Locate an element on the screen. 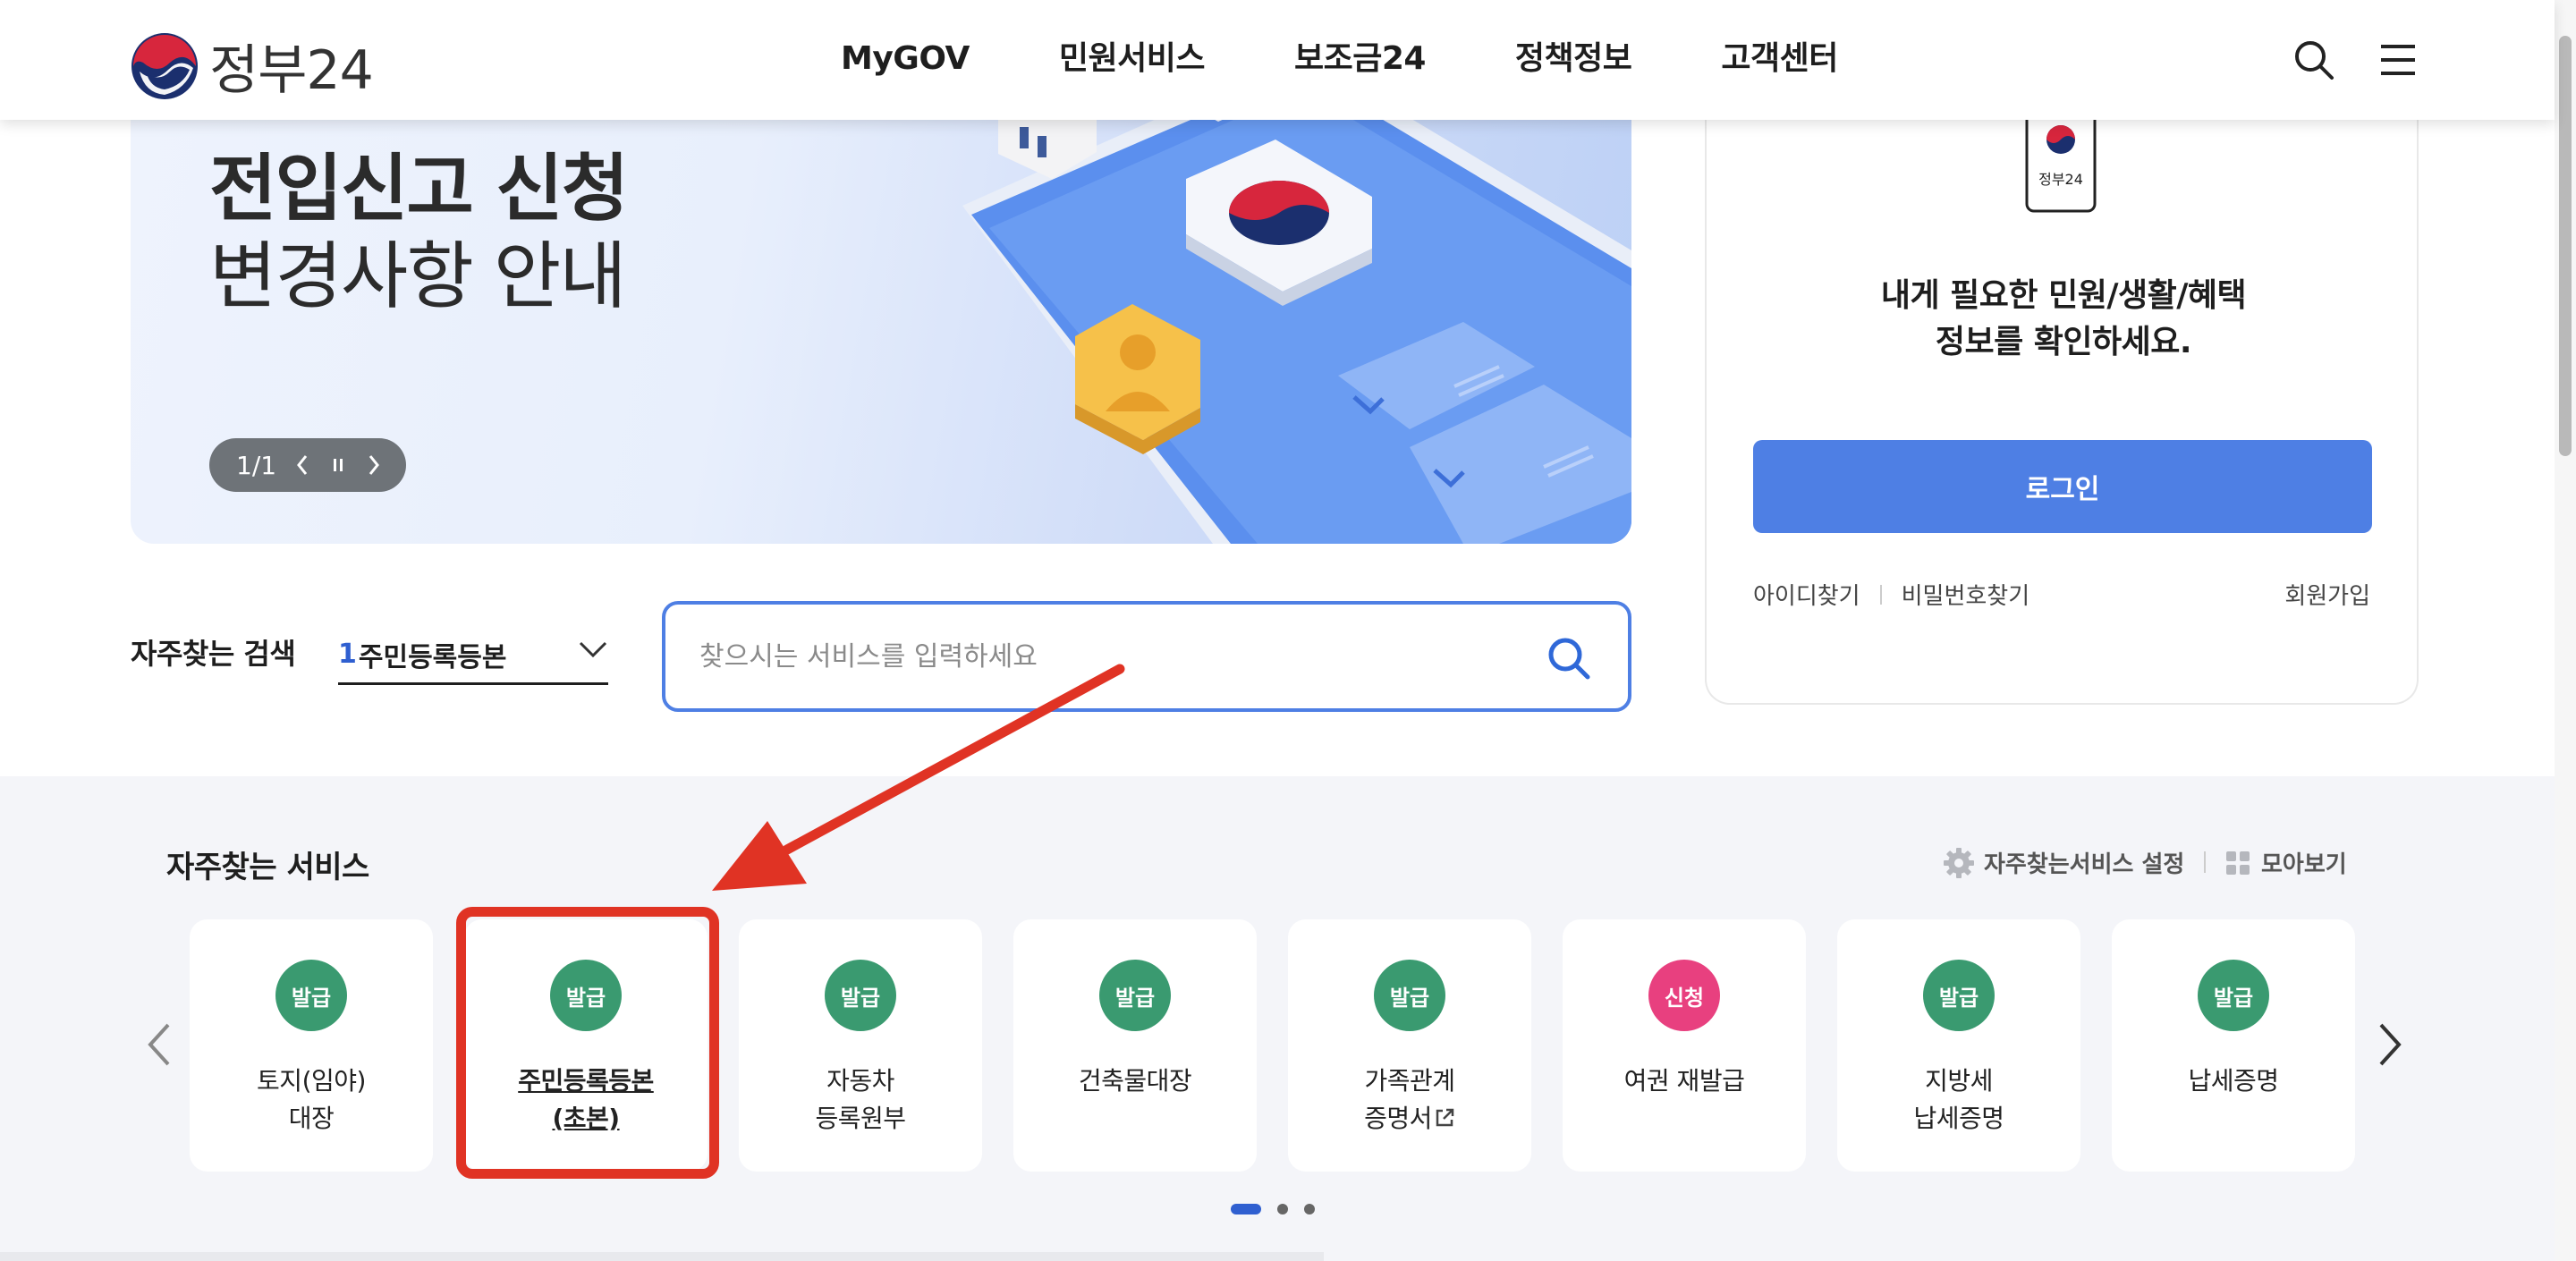  slide-pause-icon is located at coordinates (338, 465).